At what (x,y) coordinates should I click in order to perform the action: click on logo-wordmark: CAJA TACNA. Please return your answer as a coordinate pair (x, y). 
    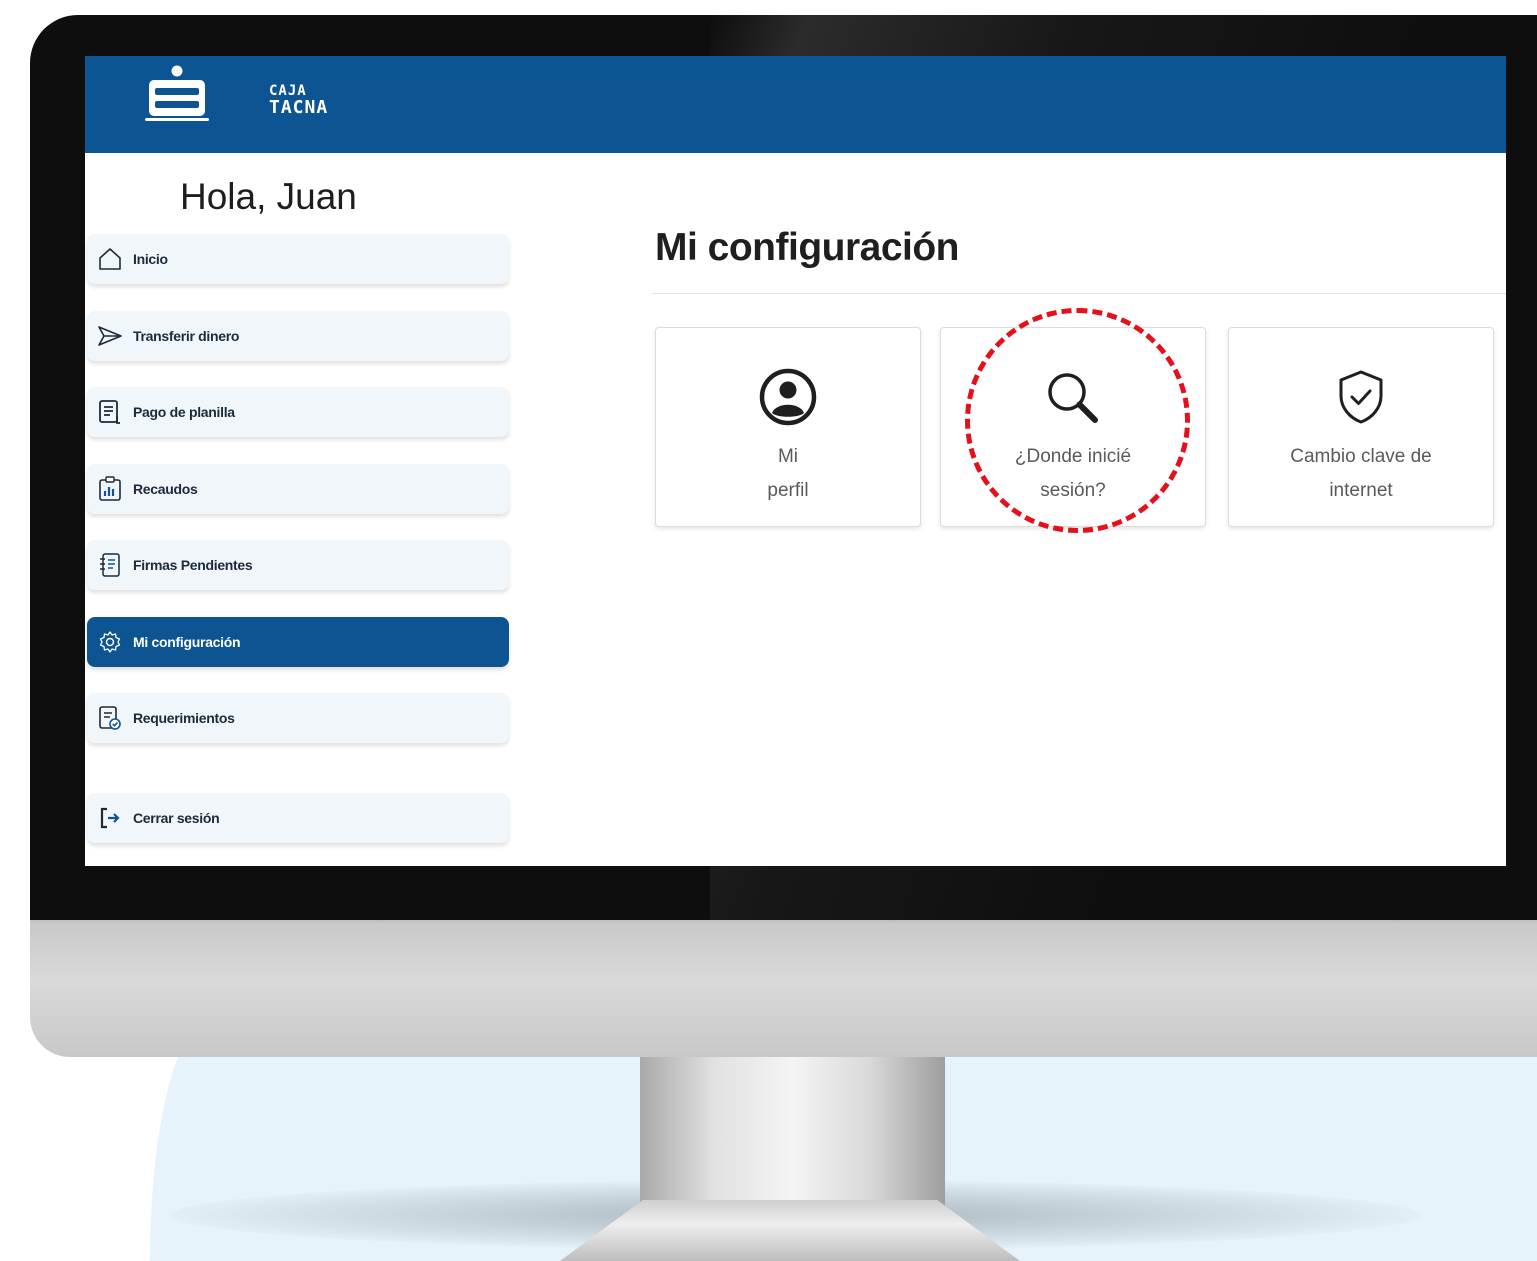
    Looking at the image, I should click on (299, 100).